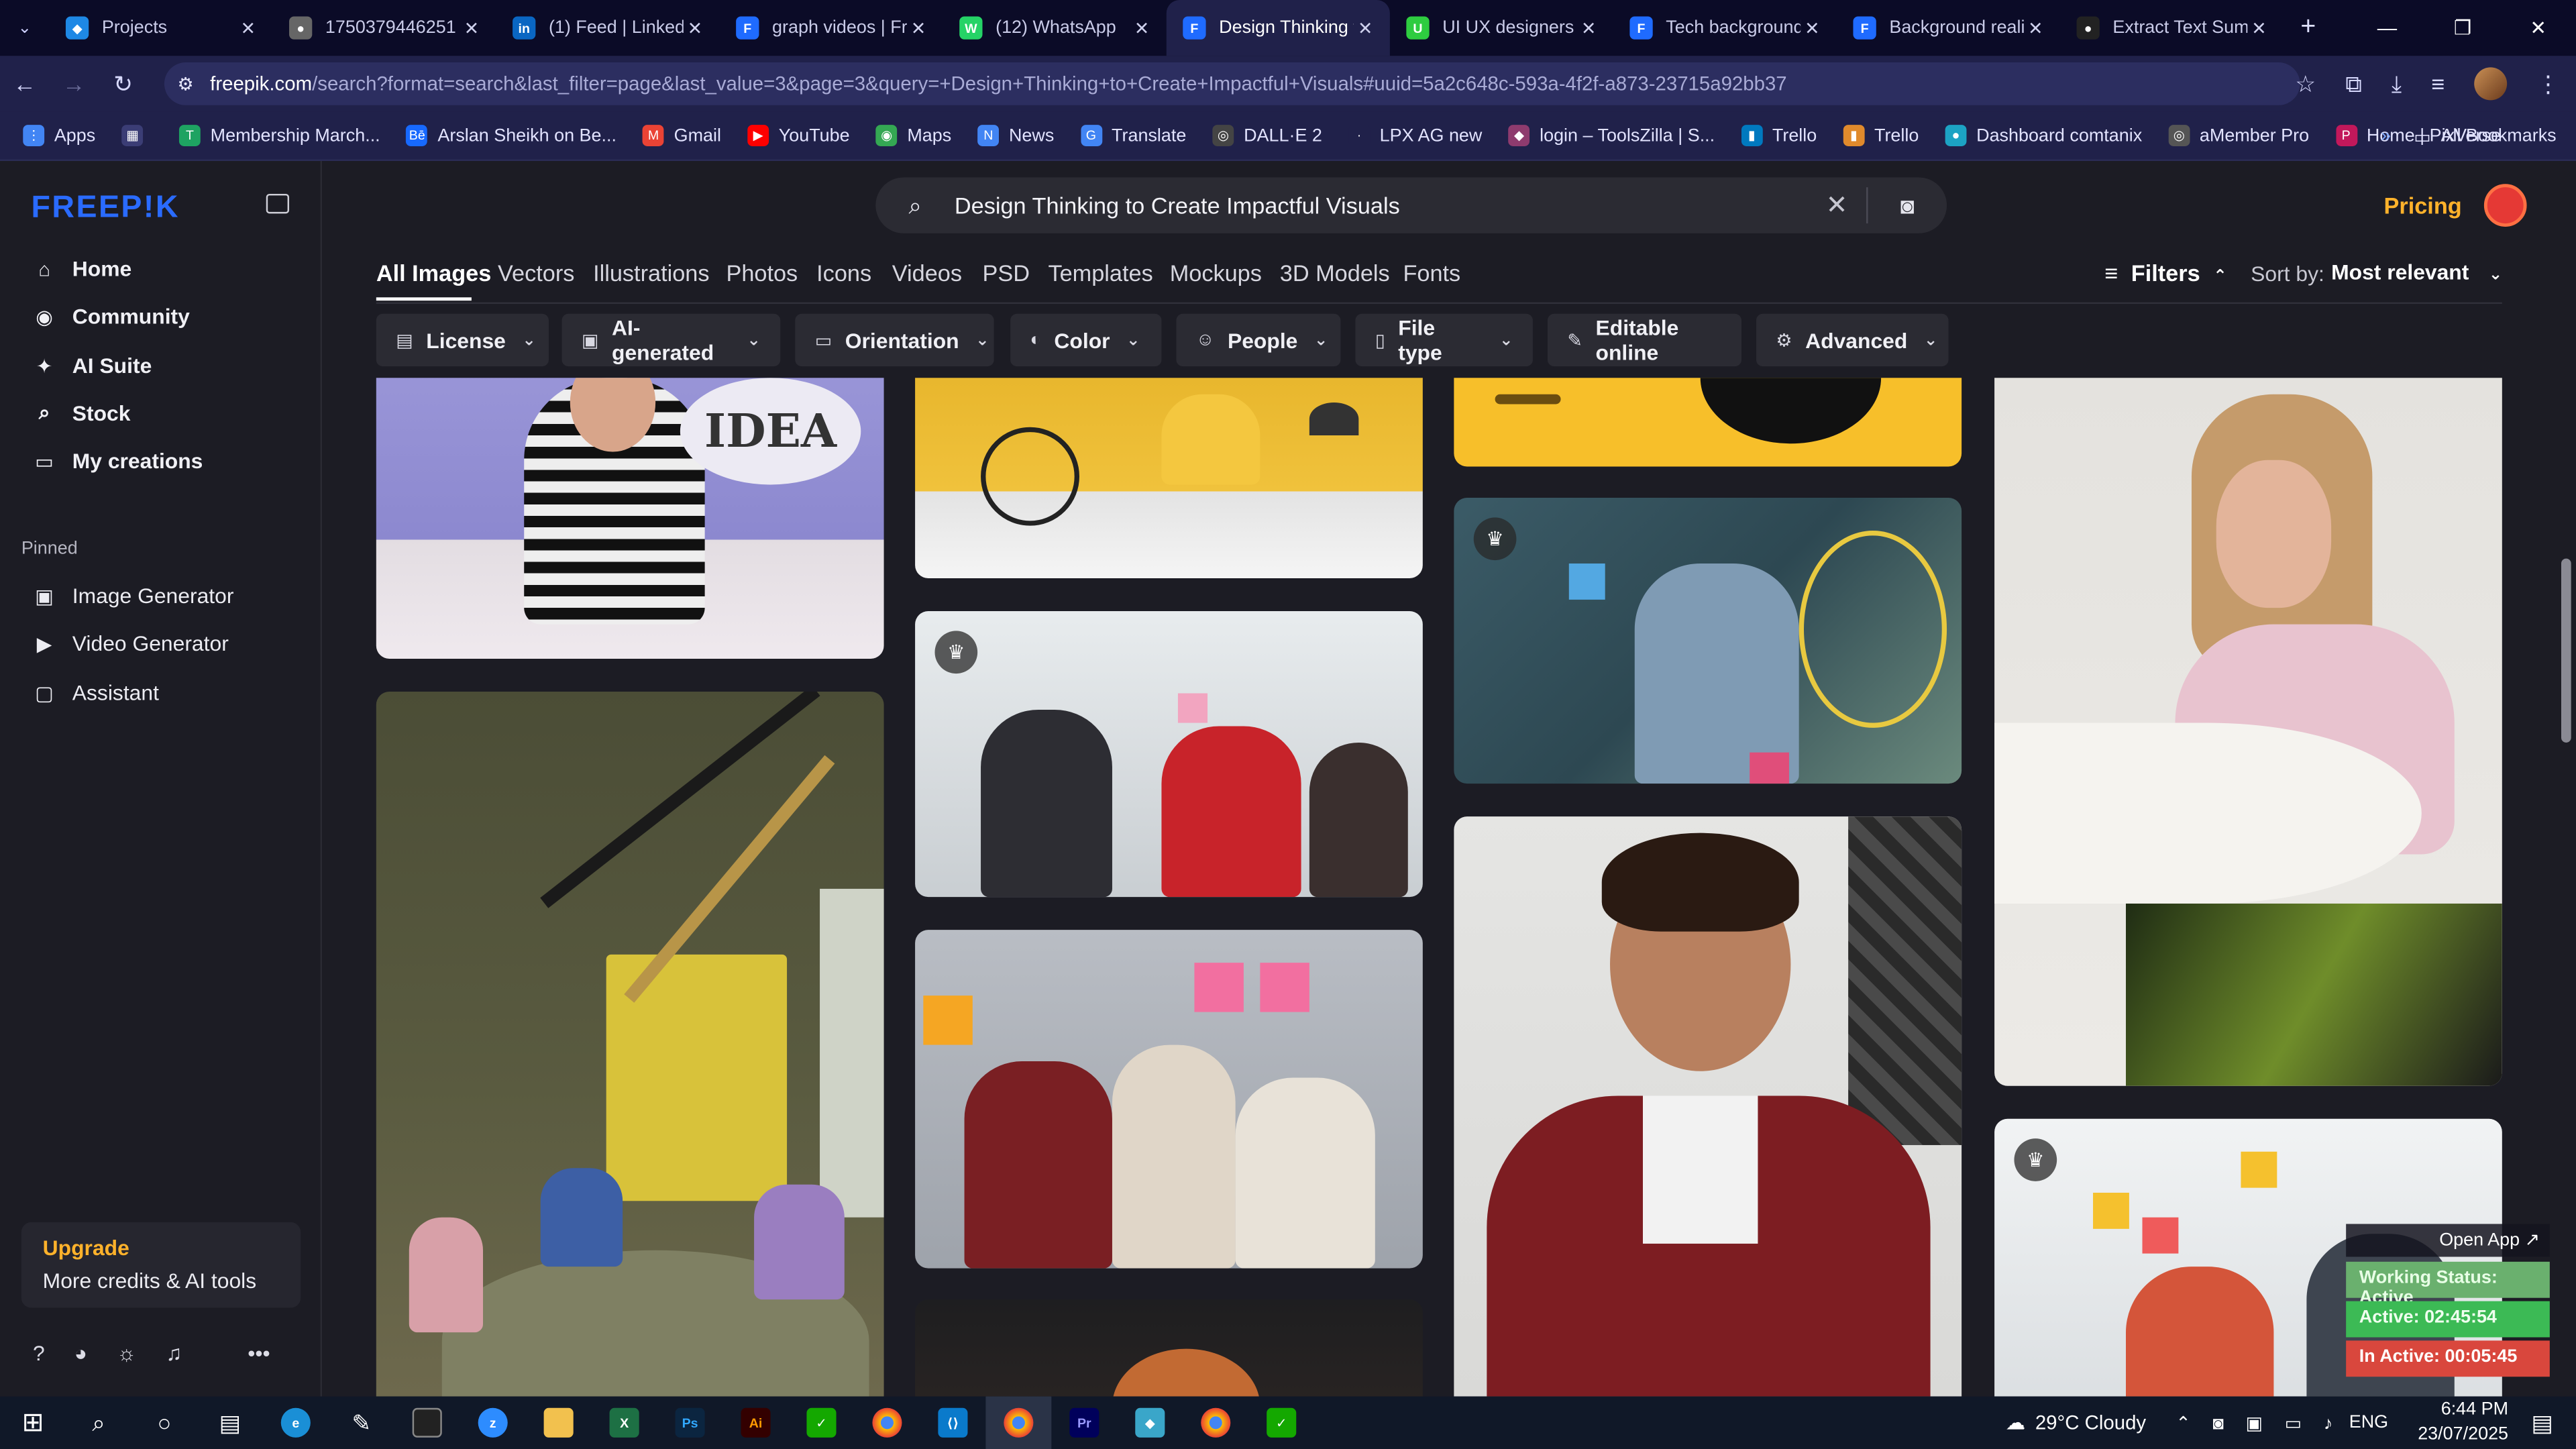 The image size is (2576, 1449). Describe the element at coordinates (160, 28) in the screenshot. I see `browser-tab: ◆ Projects ✕` at that location.